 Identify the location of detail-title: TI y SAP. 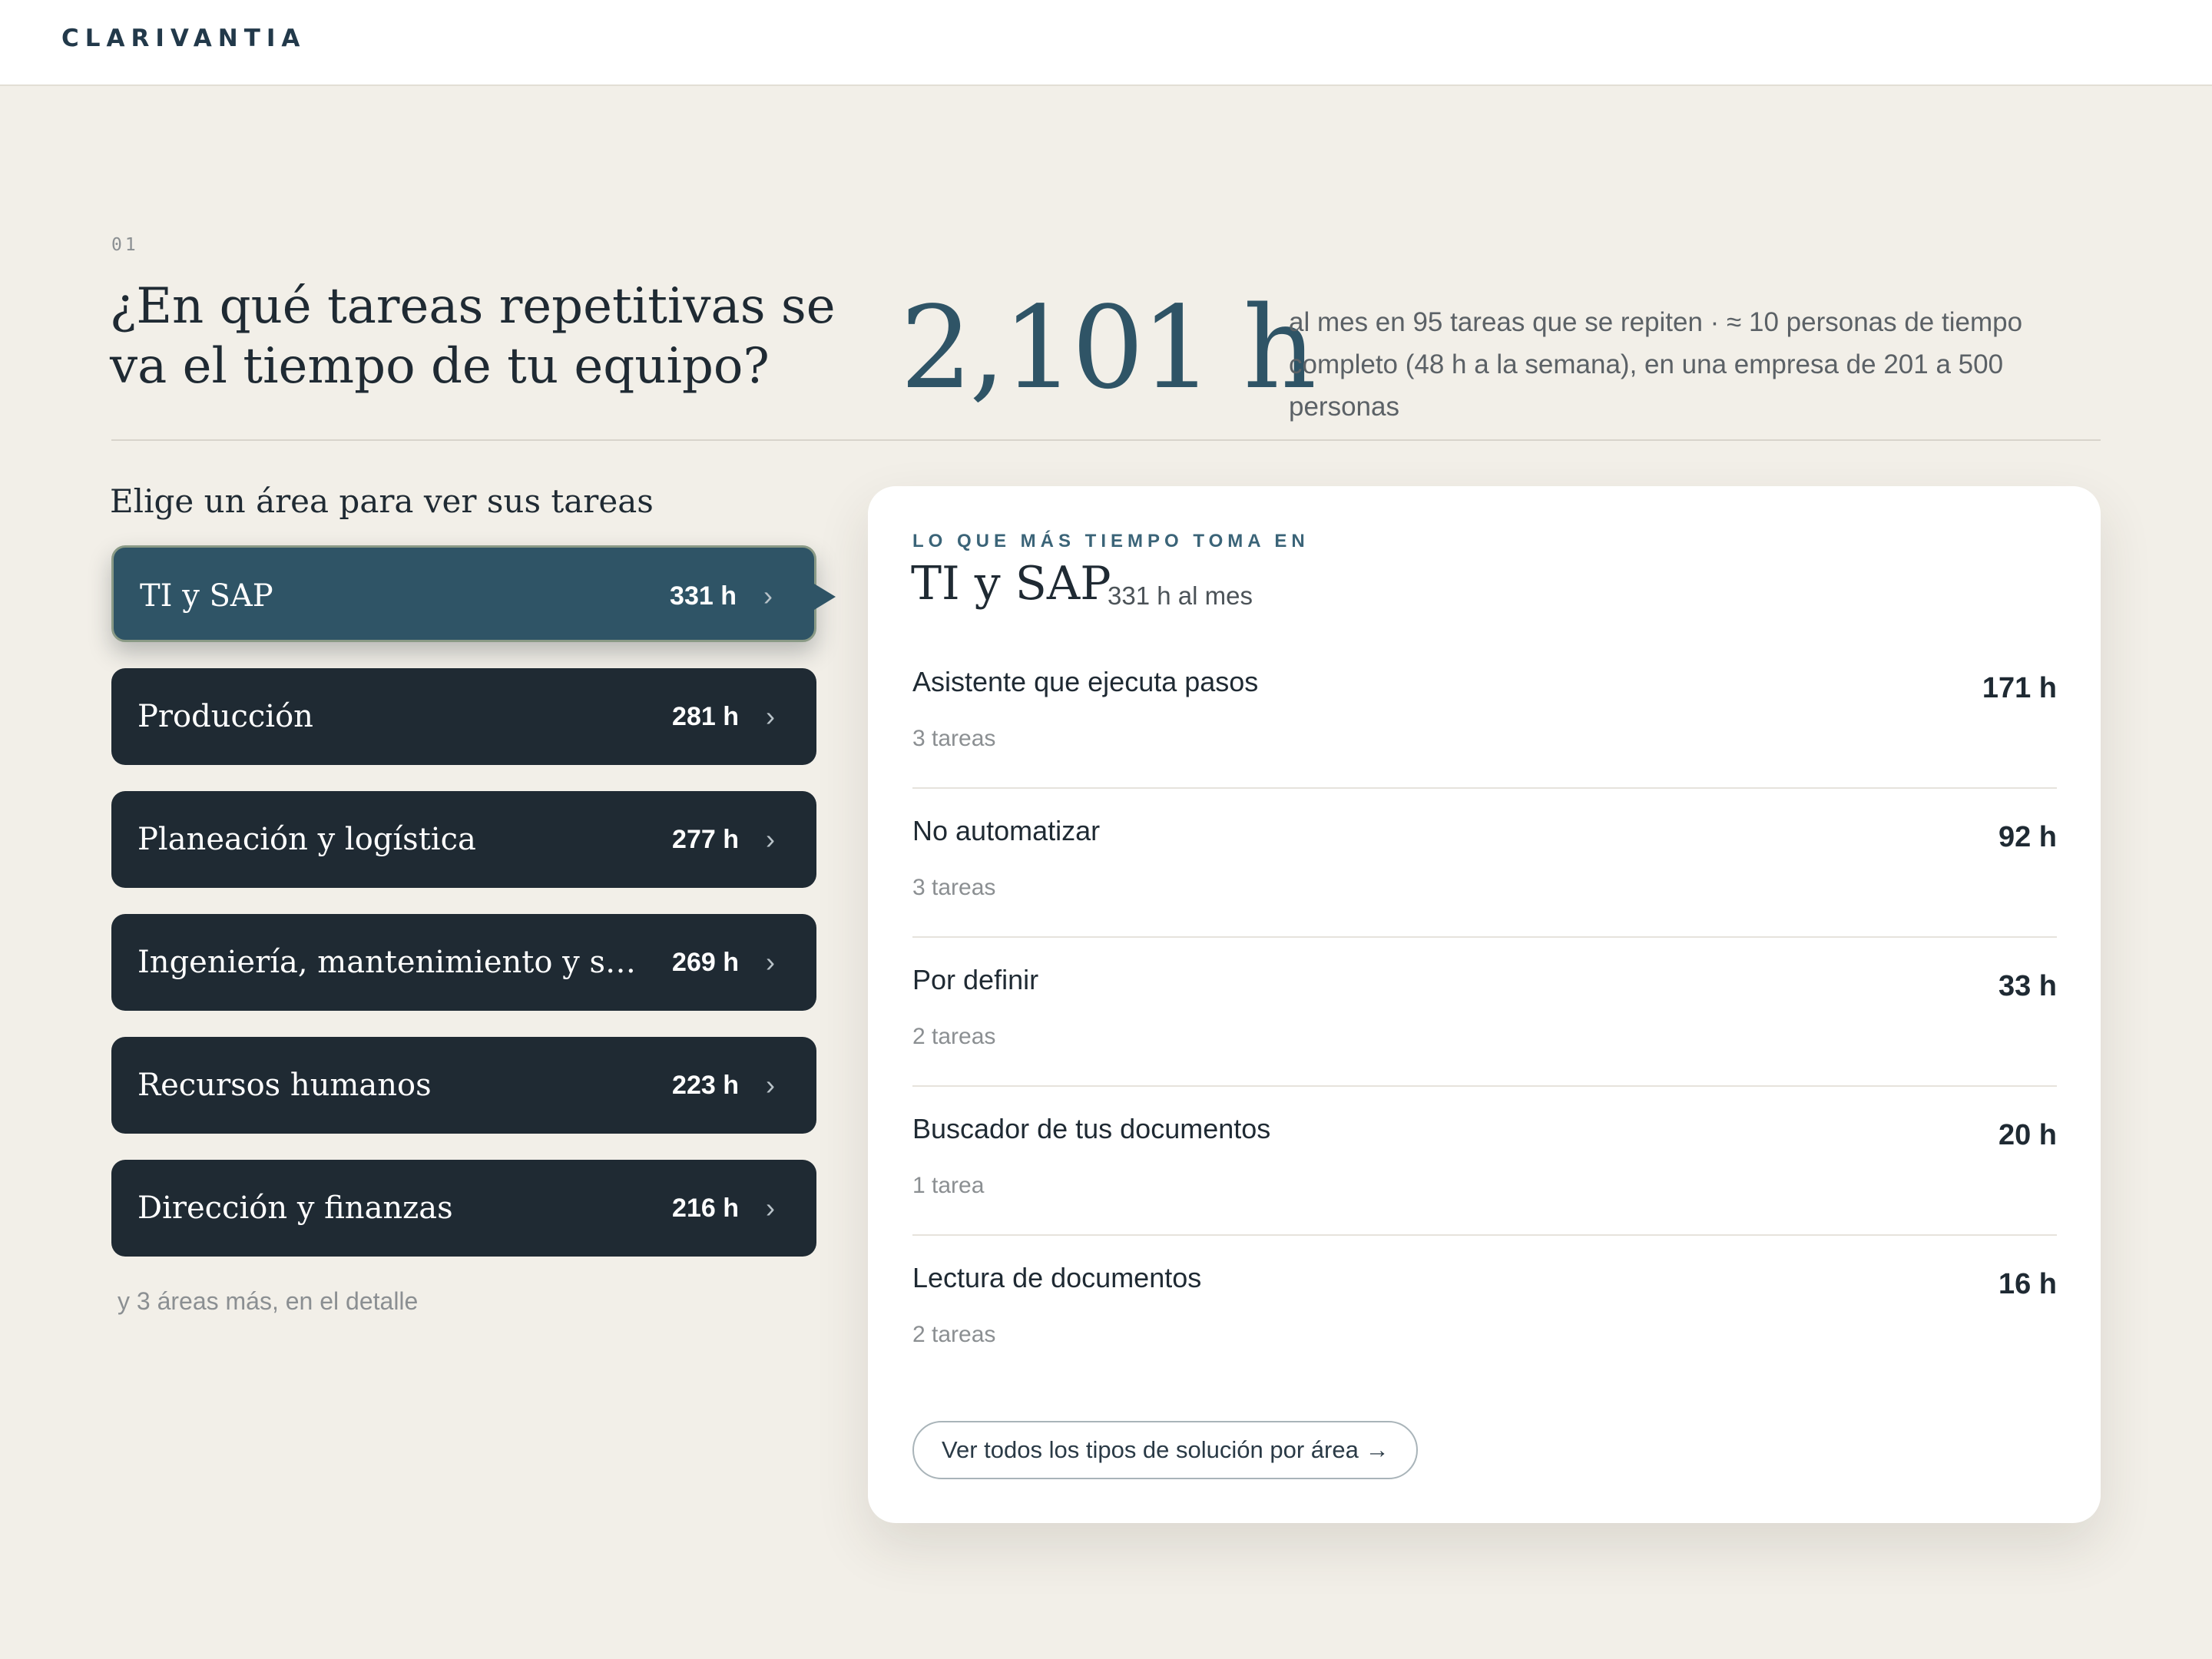
(1011, 584).